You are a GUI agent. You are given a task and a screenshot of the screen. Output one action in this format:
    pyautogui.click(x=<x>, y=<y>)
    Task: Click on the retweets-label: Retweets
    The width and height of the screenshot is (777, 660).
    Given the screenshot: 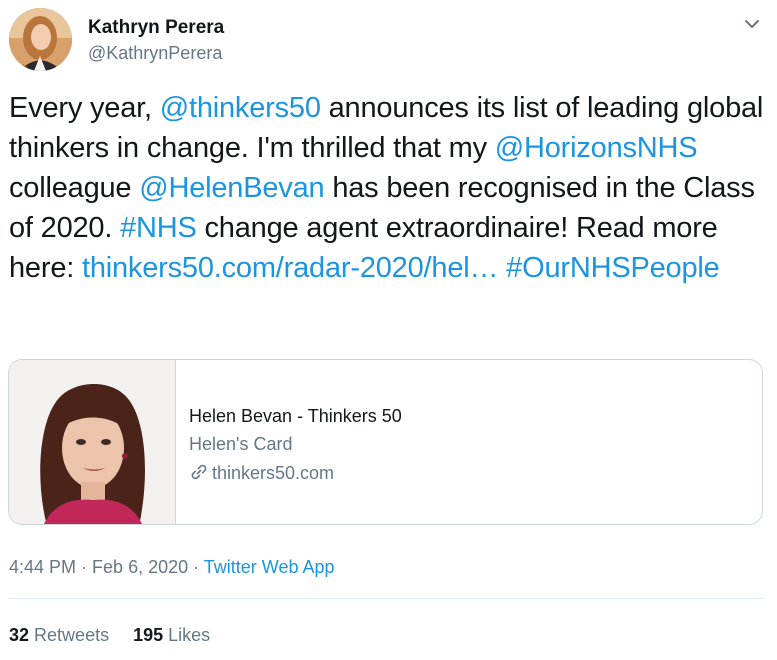 What is the action you would take?
    pyautogui.click(x=72, y=635)
    